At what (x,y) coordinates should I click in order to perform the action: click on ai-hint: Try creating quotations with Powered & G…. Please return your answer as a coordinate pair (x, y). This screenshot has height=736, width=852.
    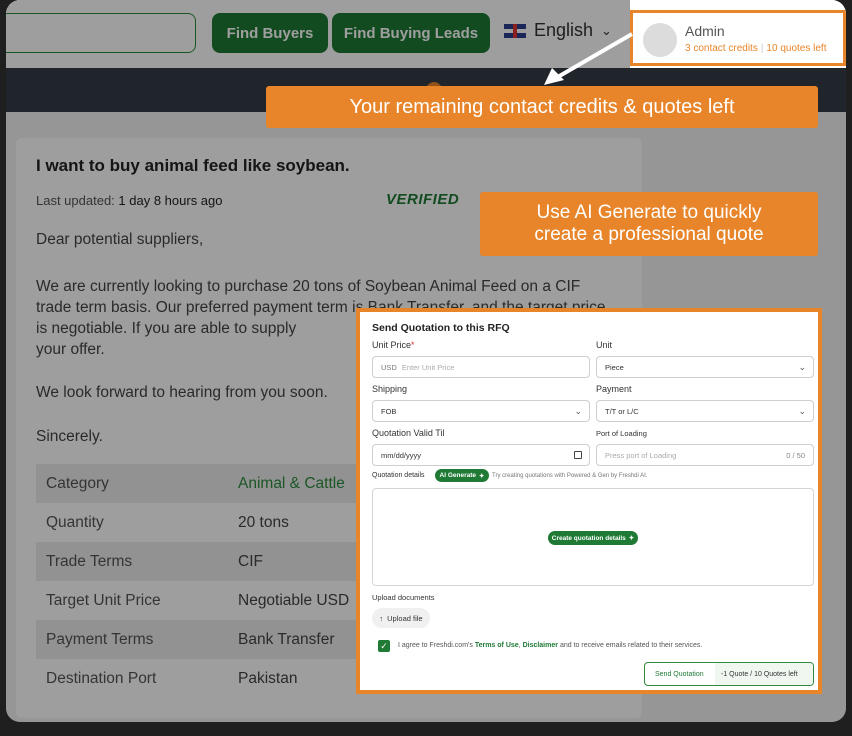
    Looking at the image, I should click on (570, 476).